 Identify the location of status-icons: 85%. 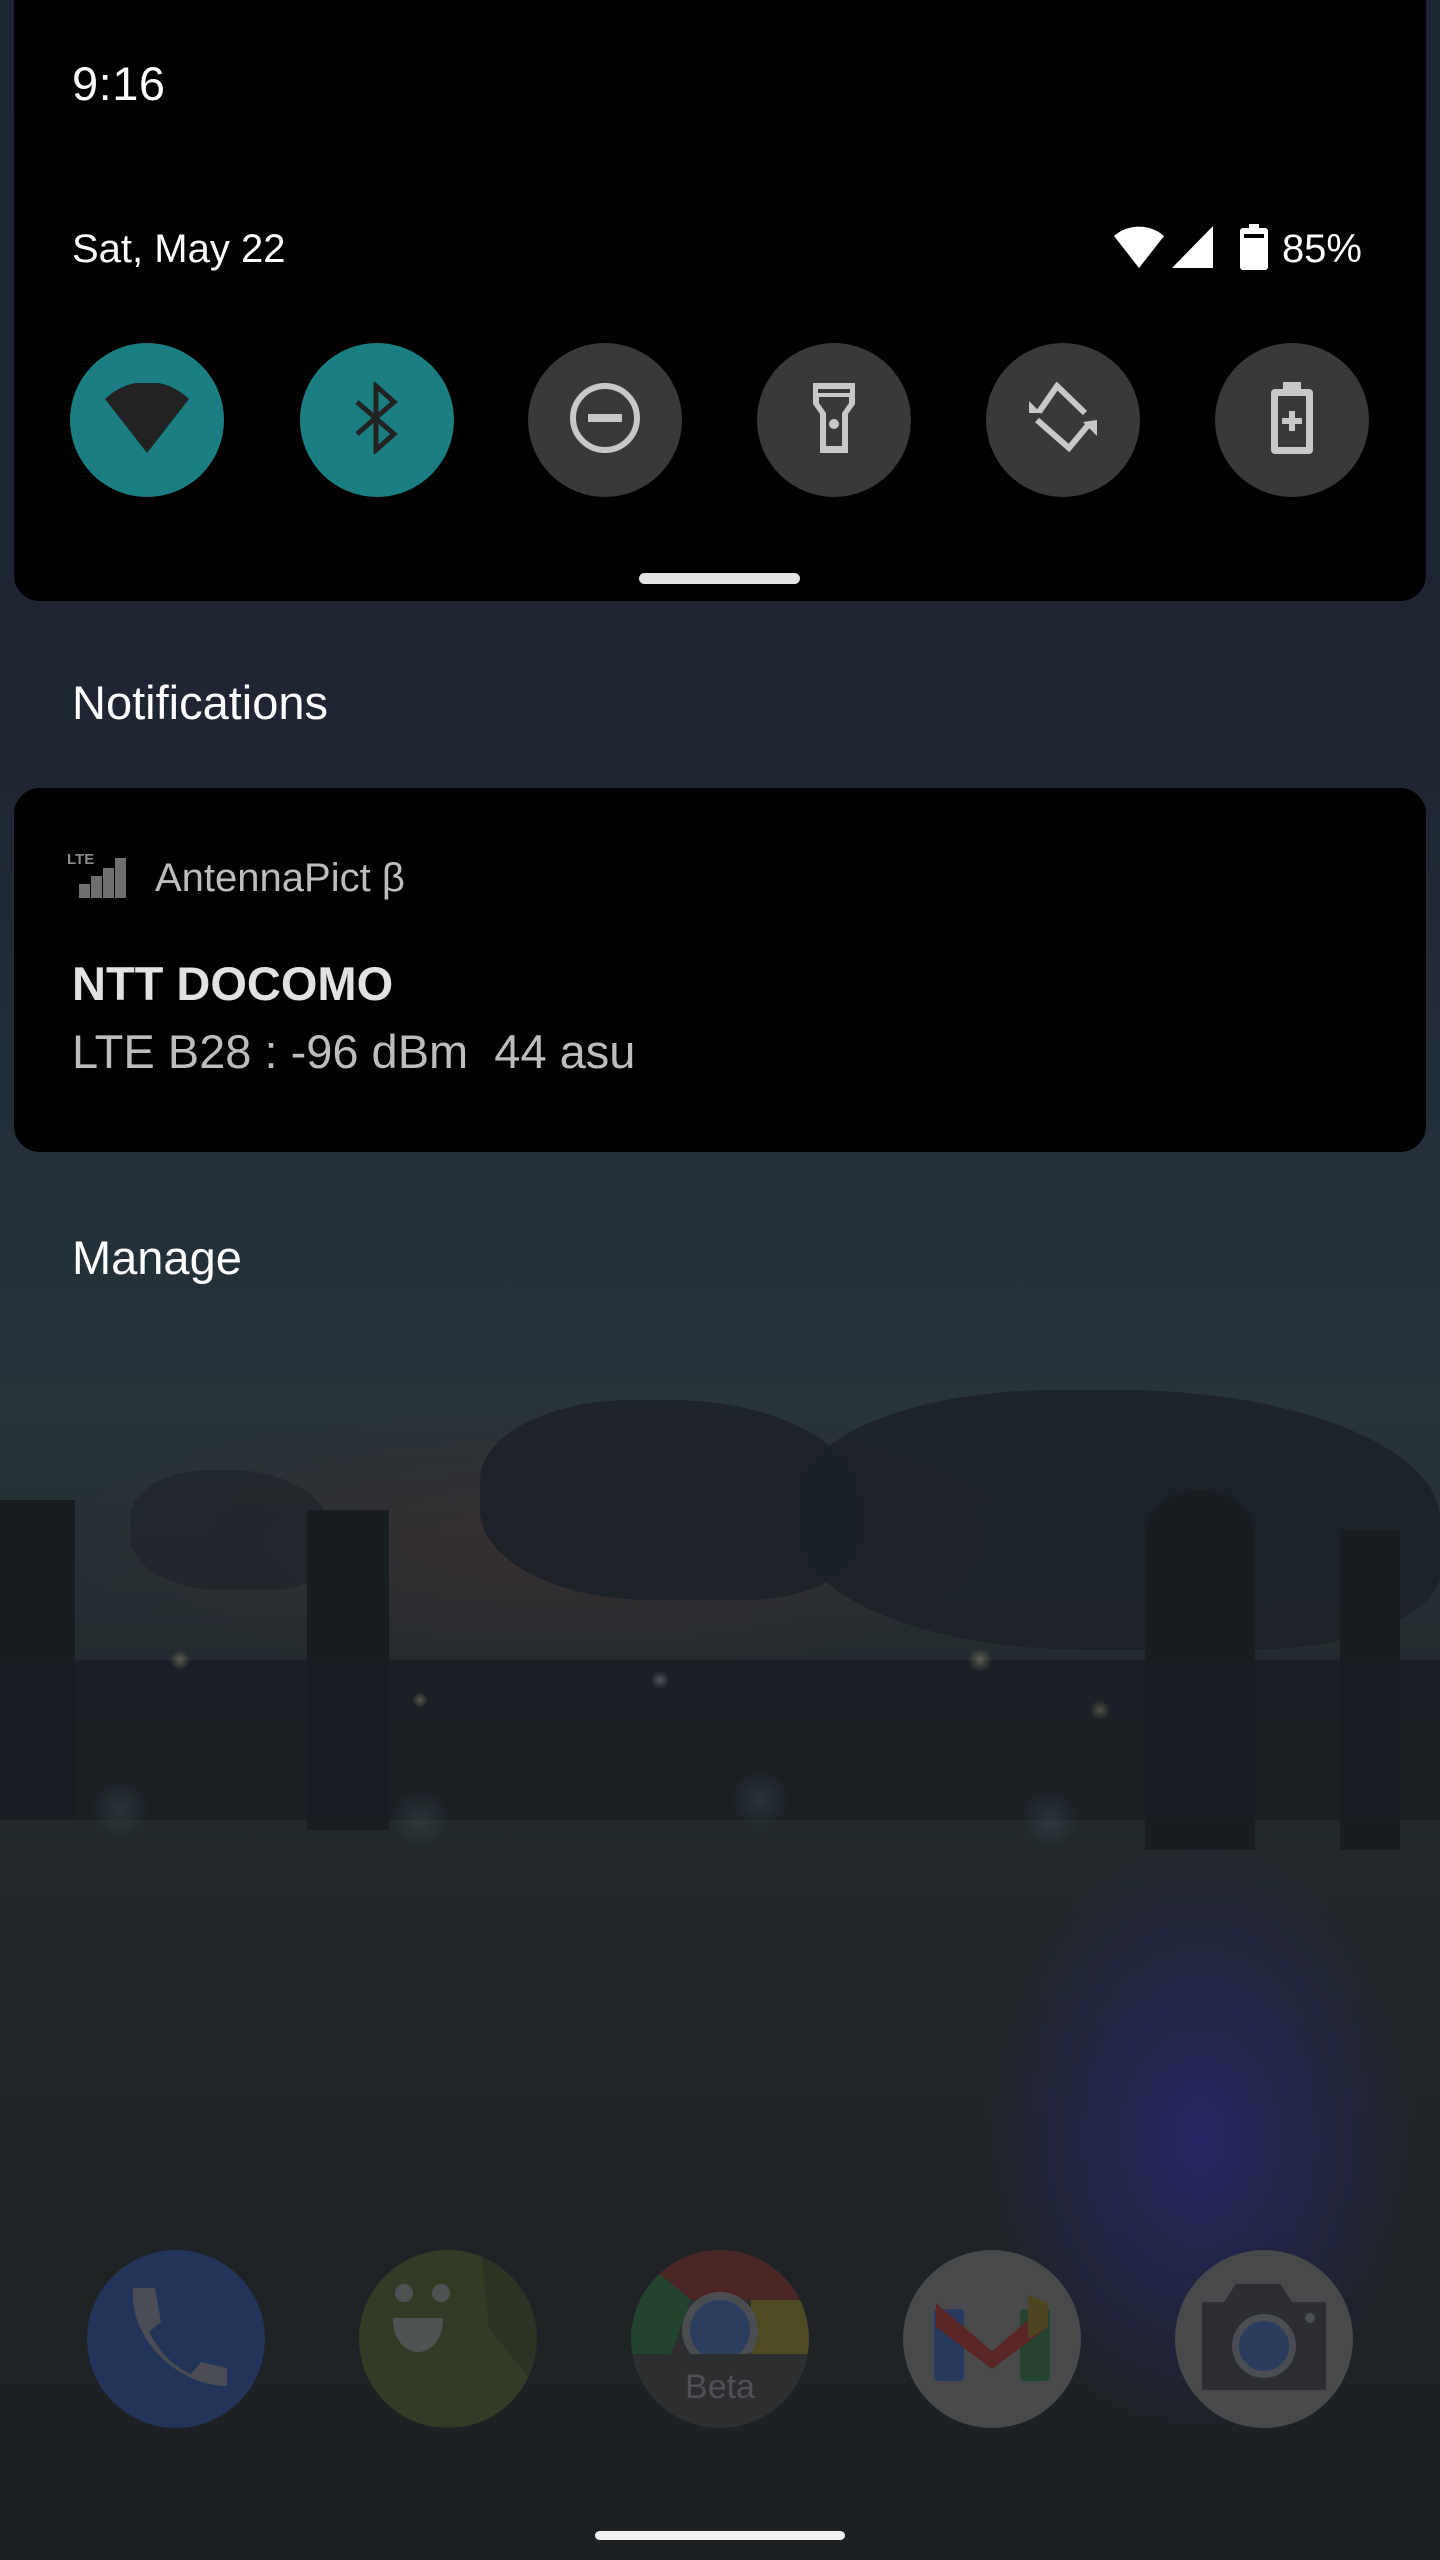
(1237, 249).